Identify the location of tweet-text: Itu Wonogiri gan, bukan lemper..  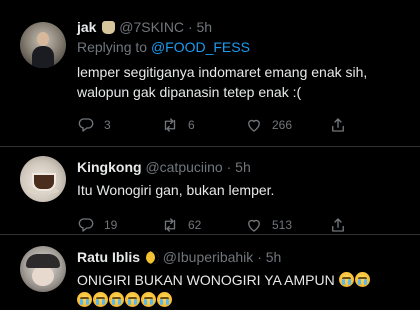
(242, 190).